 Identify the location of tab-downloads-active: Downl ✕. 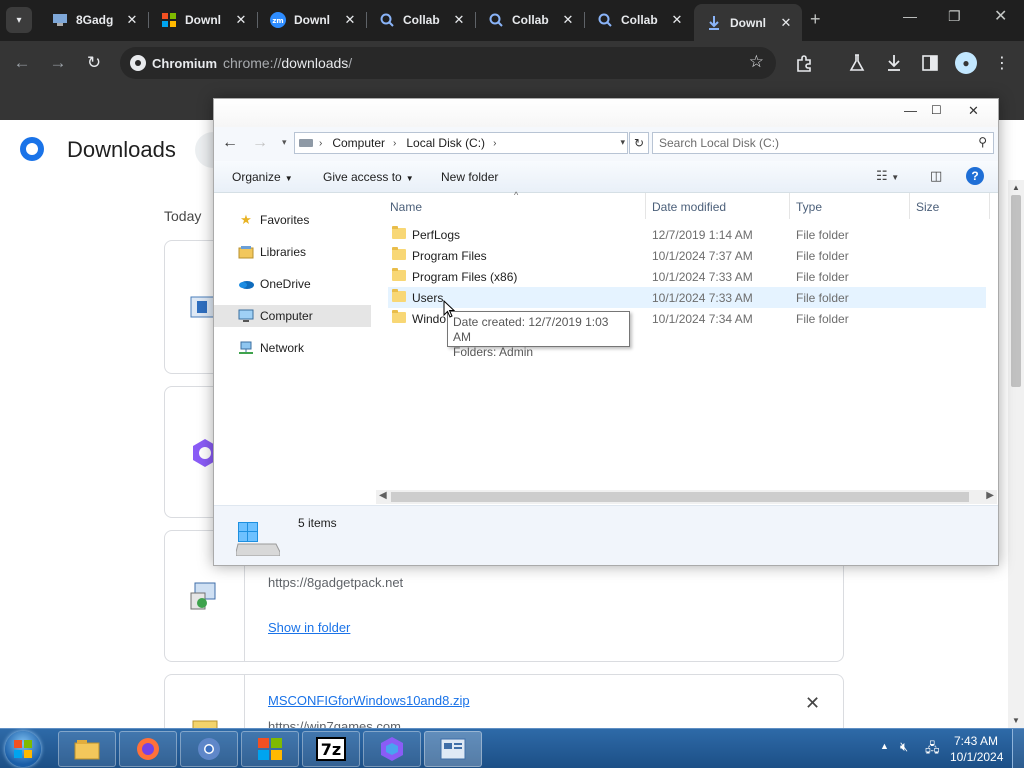
(748, 22).